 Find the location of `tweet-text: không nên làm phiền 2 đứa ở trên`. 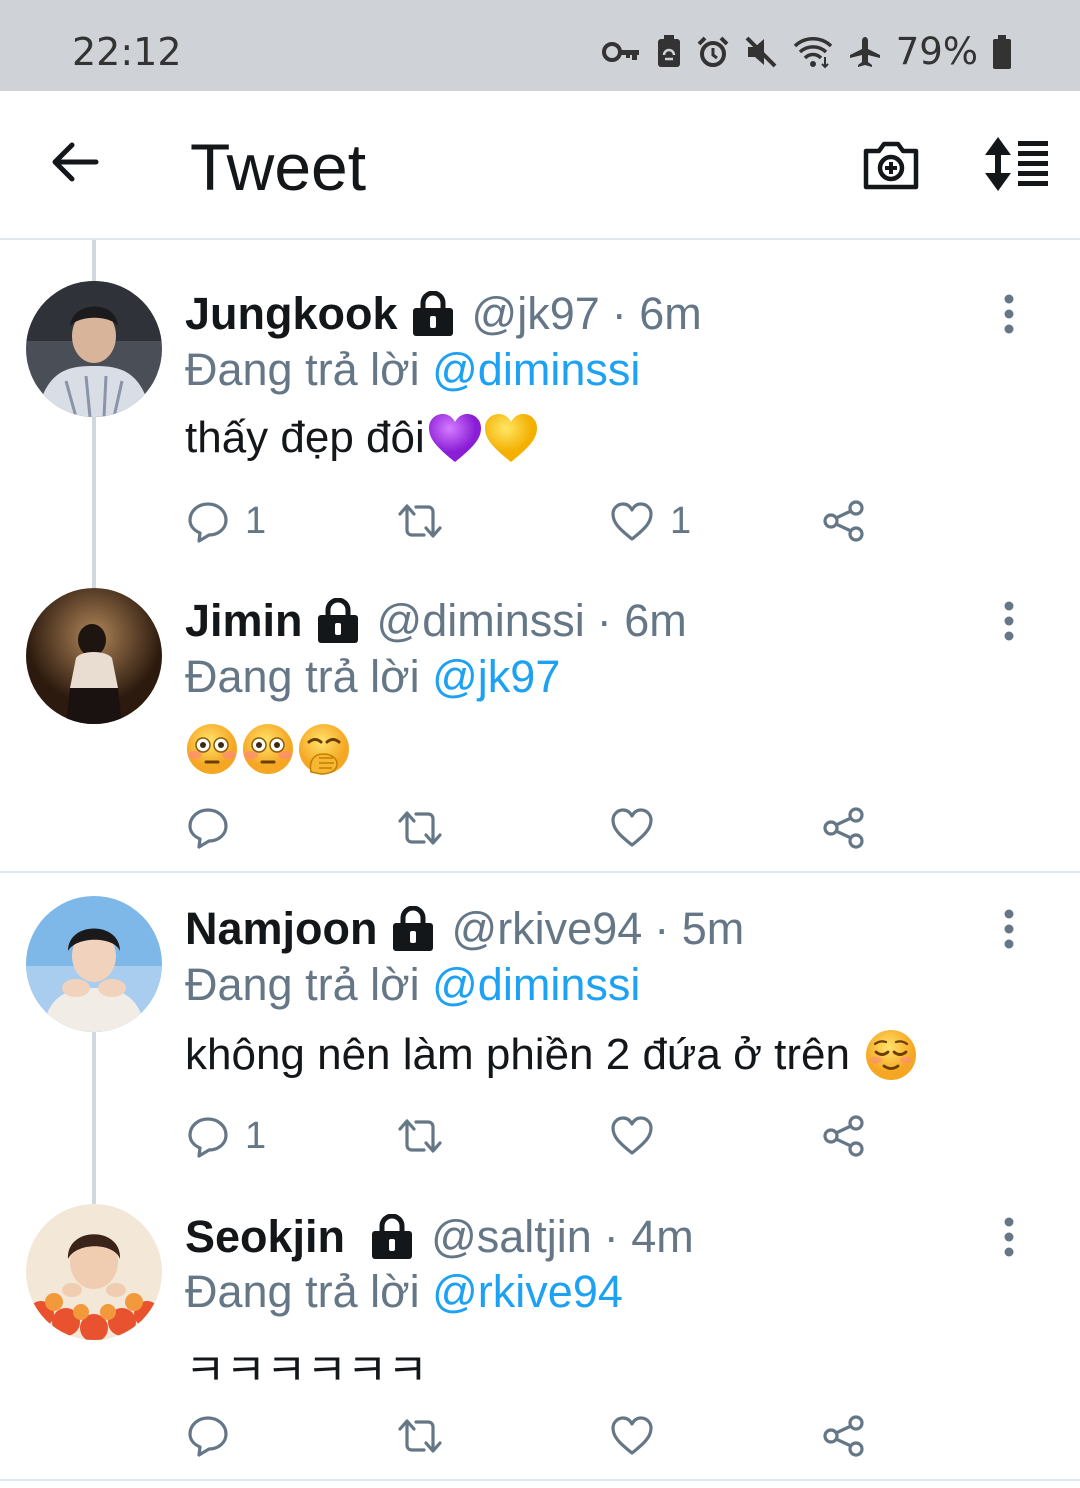

tweet-text: không nên làm phiền 2 đứa ở trên is located at coordinates (551, 1055).